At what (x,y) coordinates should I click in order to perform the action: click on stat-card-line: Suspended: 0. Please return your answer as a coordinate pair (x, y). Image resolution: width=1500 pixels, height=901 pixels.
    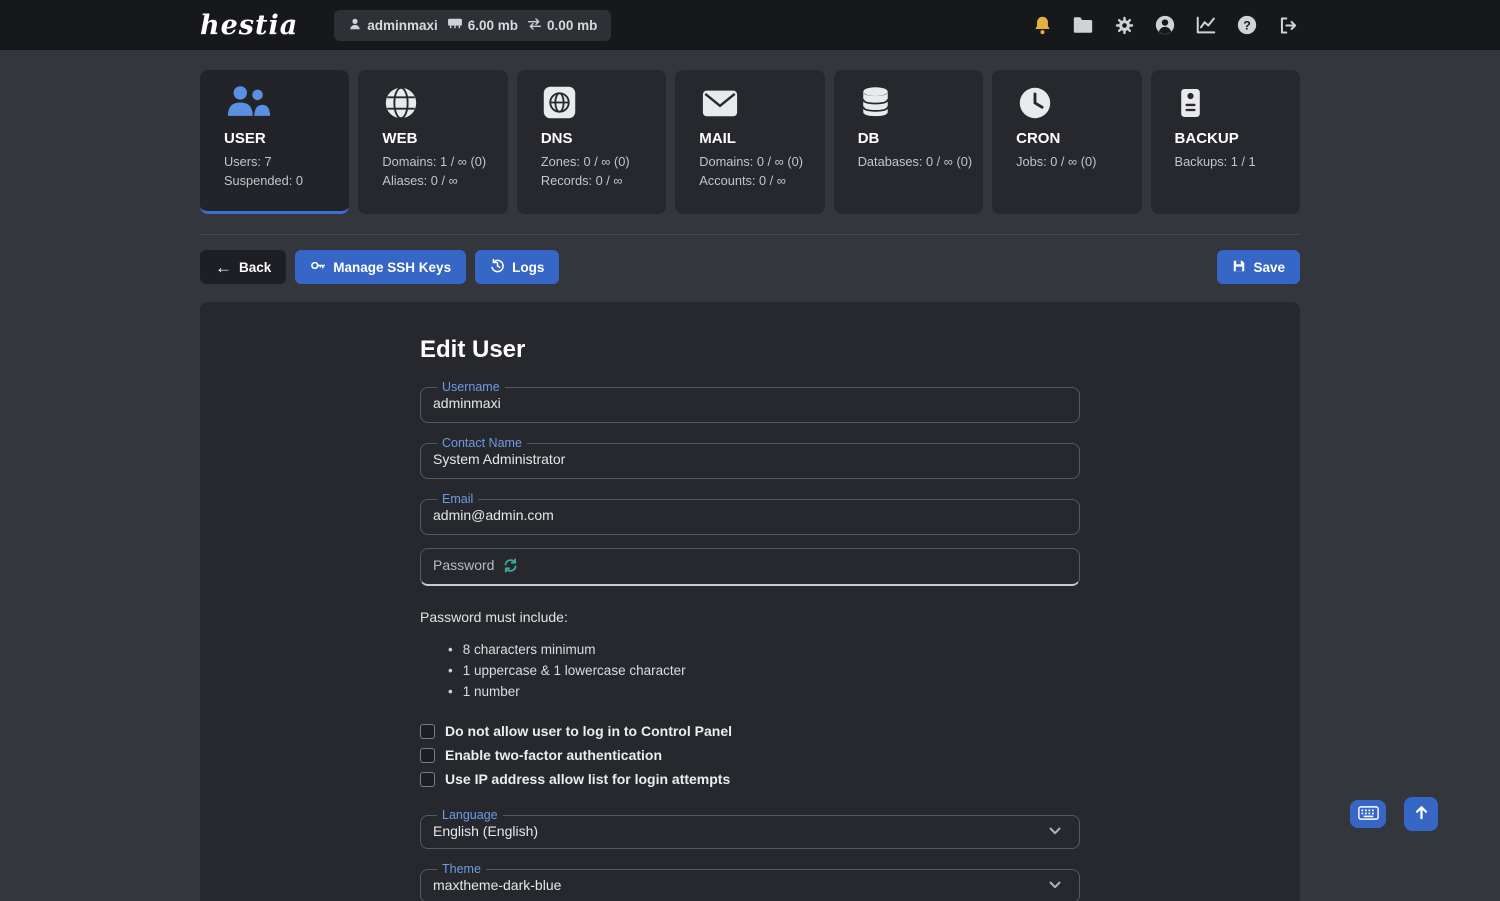
    Looking at the image, I should click on (263, 180).